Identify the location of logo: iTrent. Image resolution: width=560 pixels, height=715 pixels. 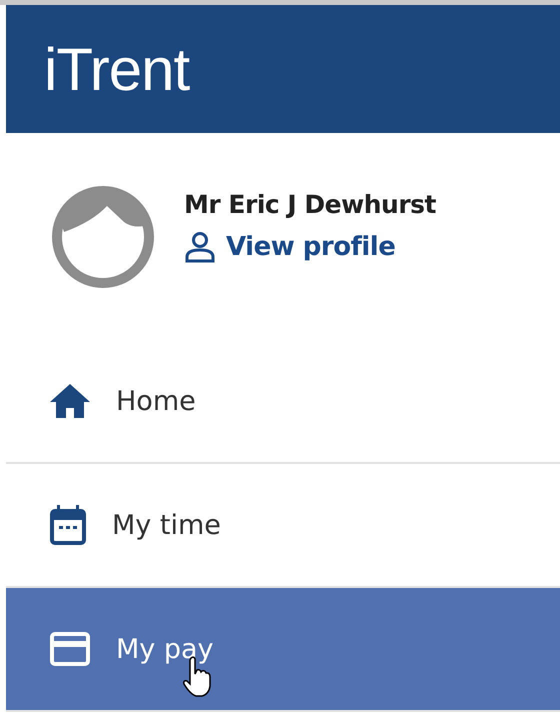
(117, 69).